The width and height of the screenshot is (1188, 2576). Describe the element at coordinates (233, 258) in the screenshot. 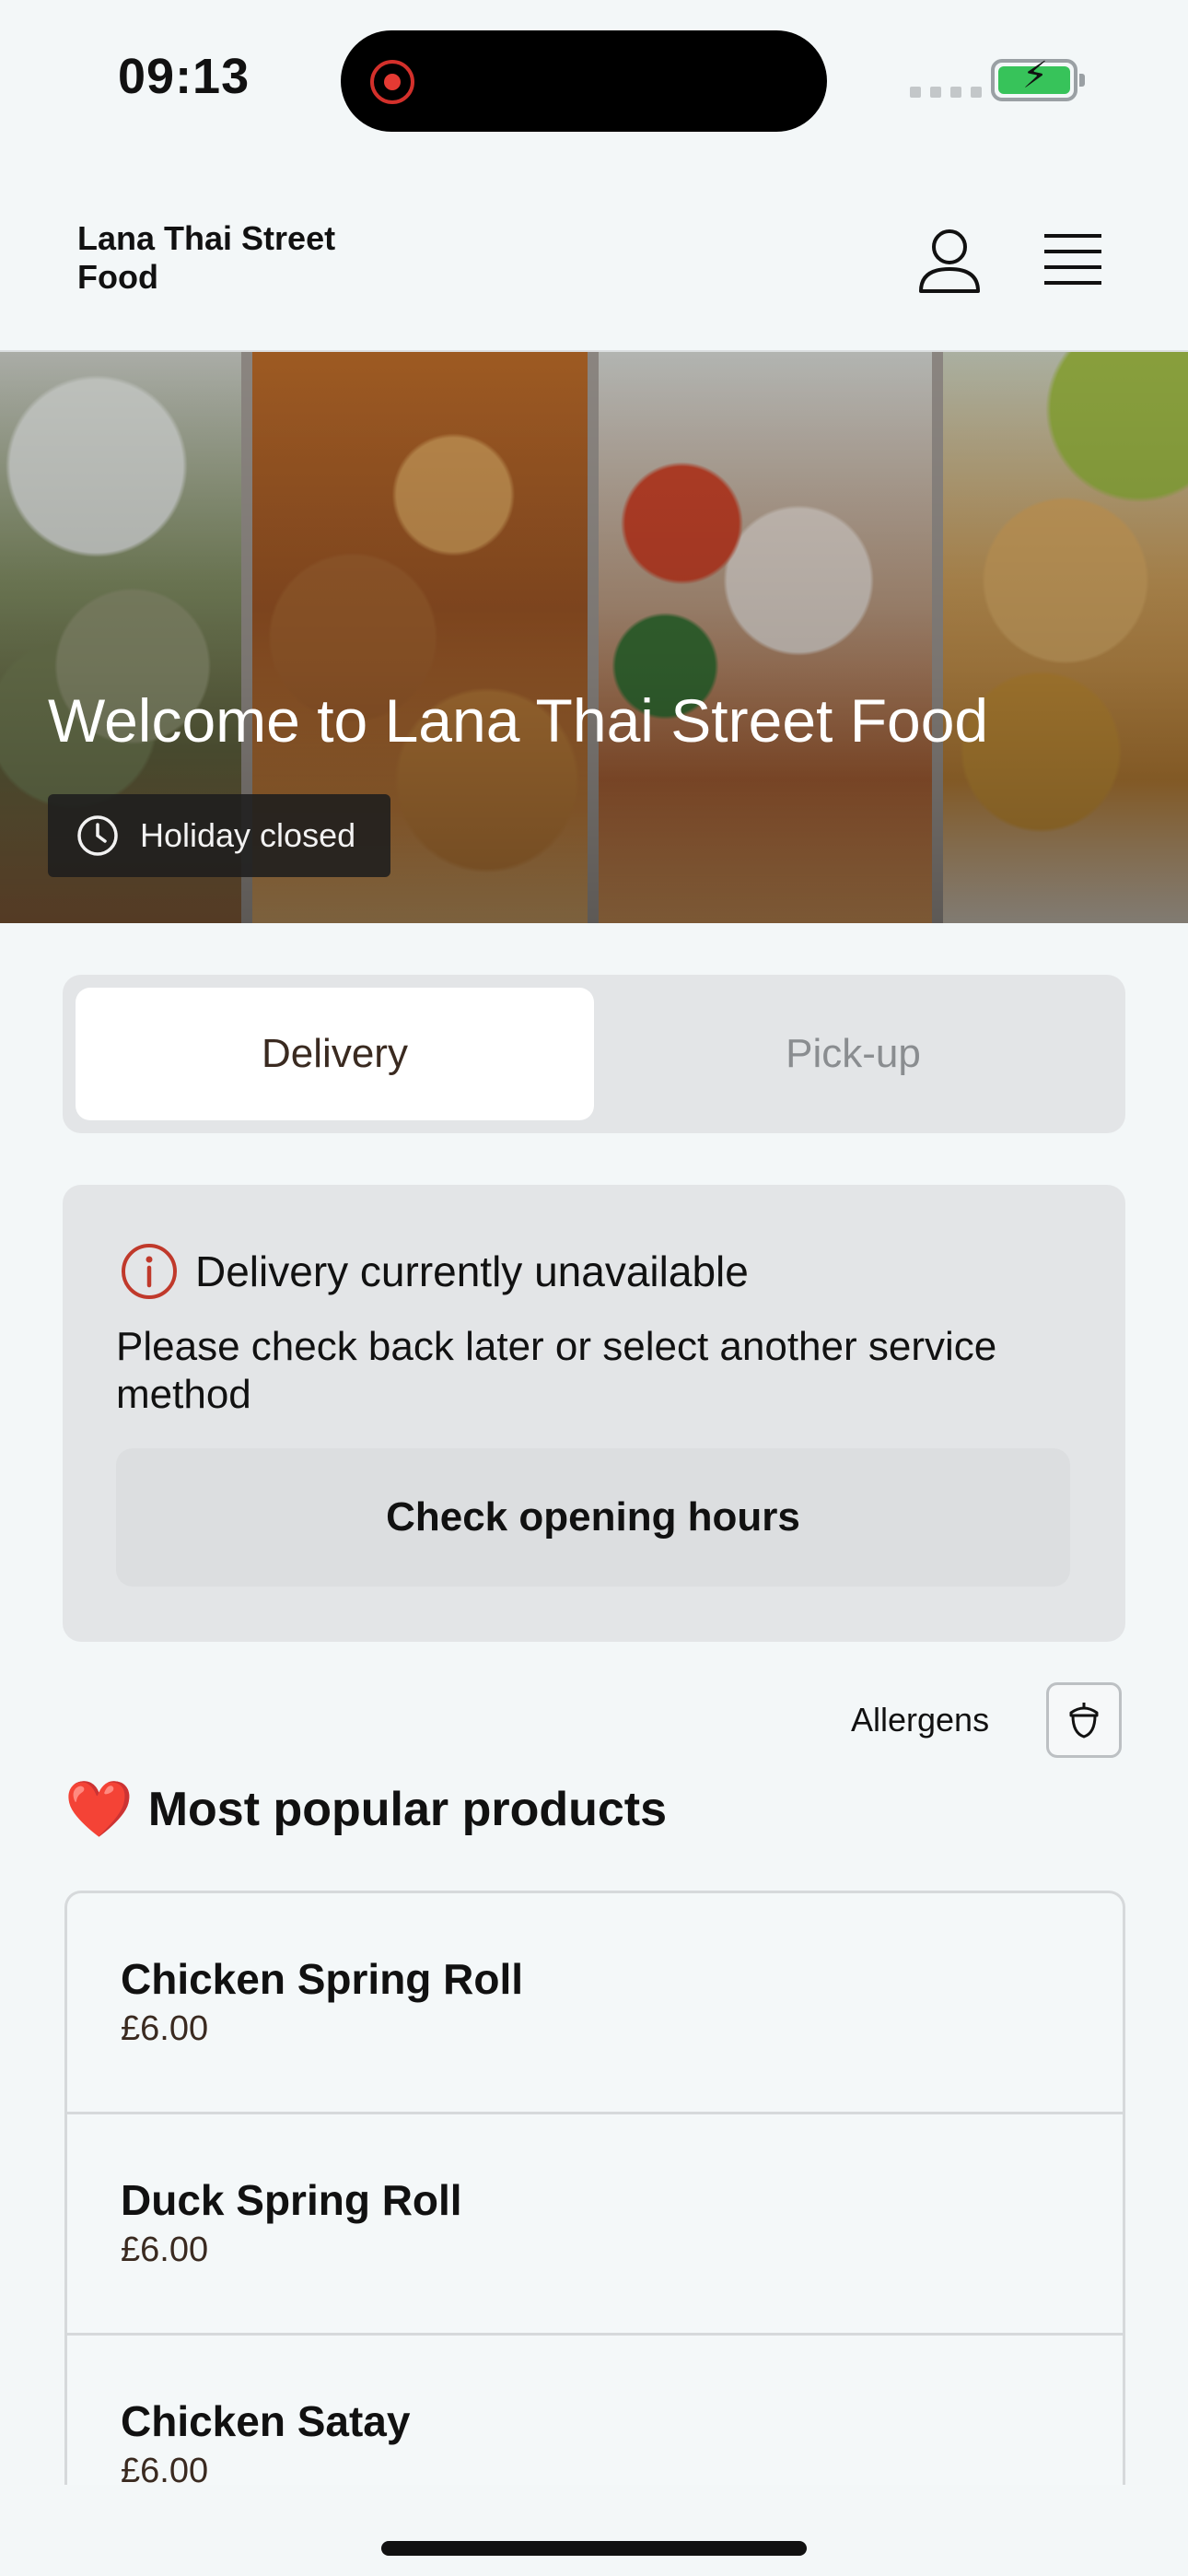

I see `brand-name: Lana Thai Street Food` at that location.